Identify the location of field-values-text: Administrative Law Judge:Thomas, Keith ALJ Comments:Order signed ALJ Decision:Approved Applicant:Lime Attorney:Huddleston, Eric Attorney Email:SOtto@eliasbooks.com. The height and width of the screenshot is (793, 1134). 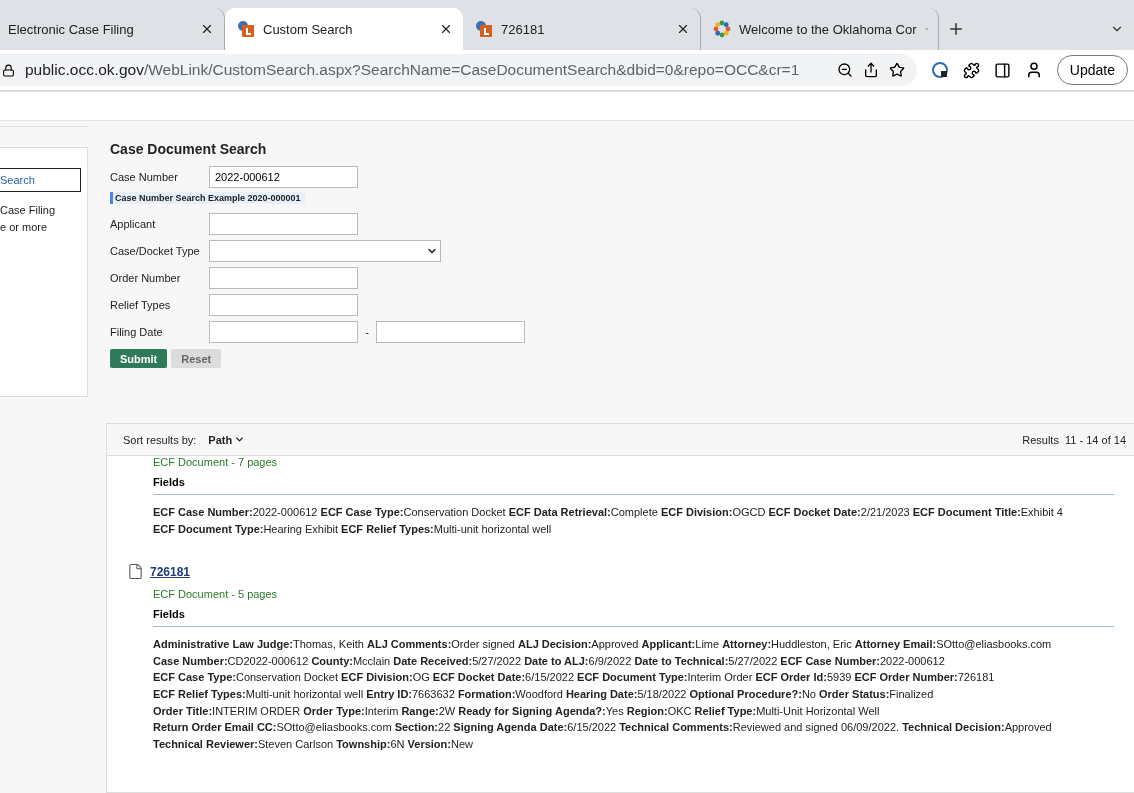
(602, 645).